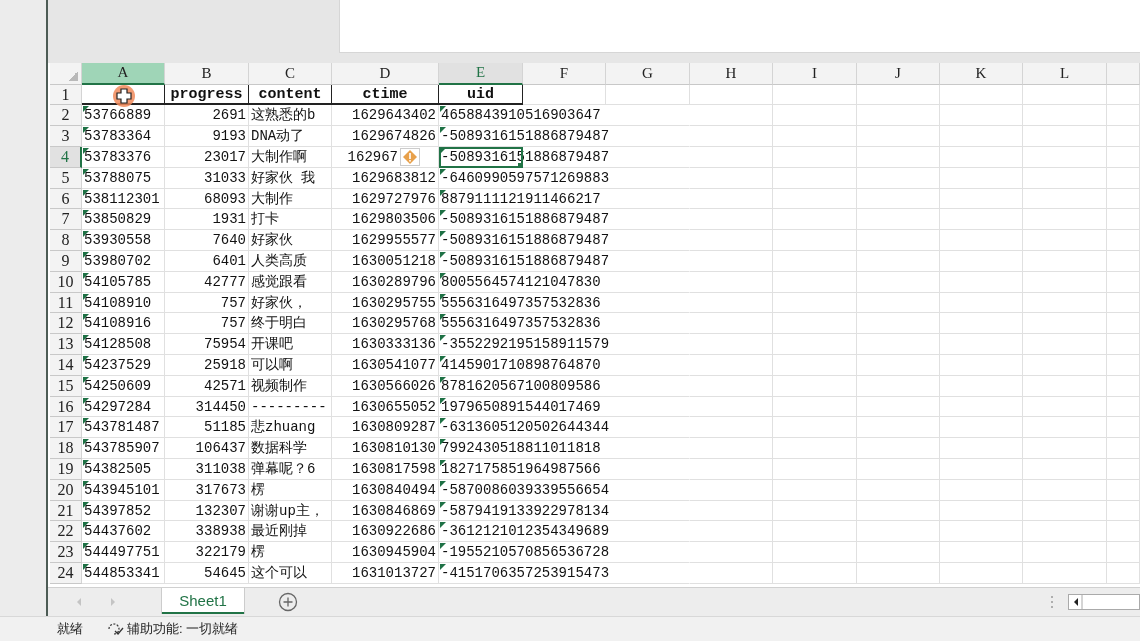 Image resolution: width=1140 pixels, height=641 pixels. I want to click on row-header: 7, so click(66, 220).